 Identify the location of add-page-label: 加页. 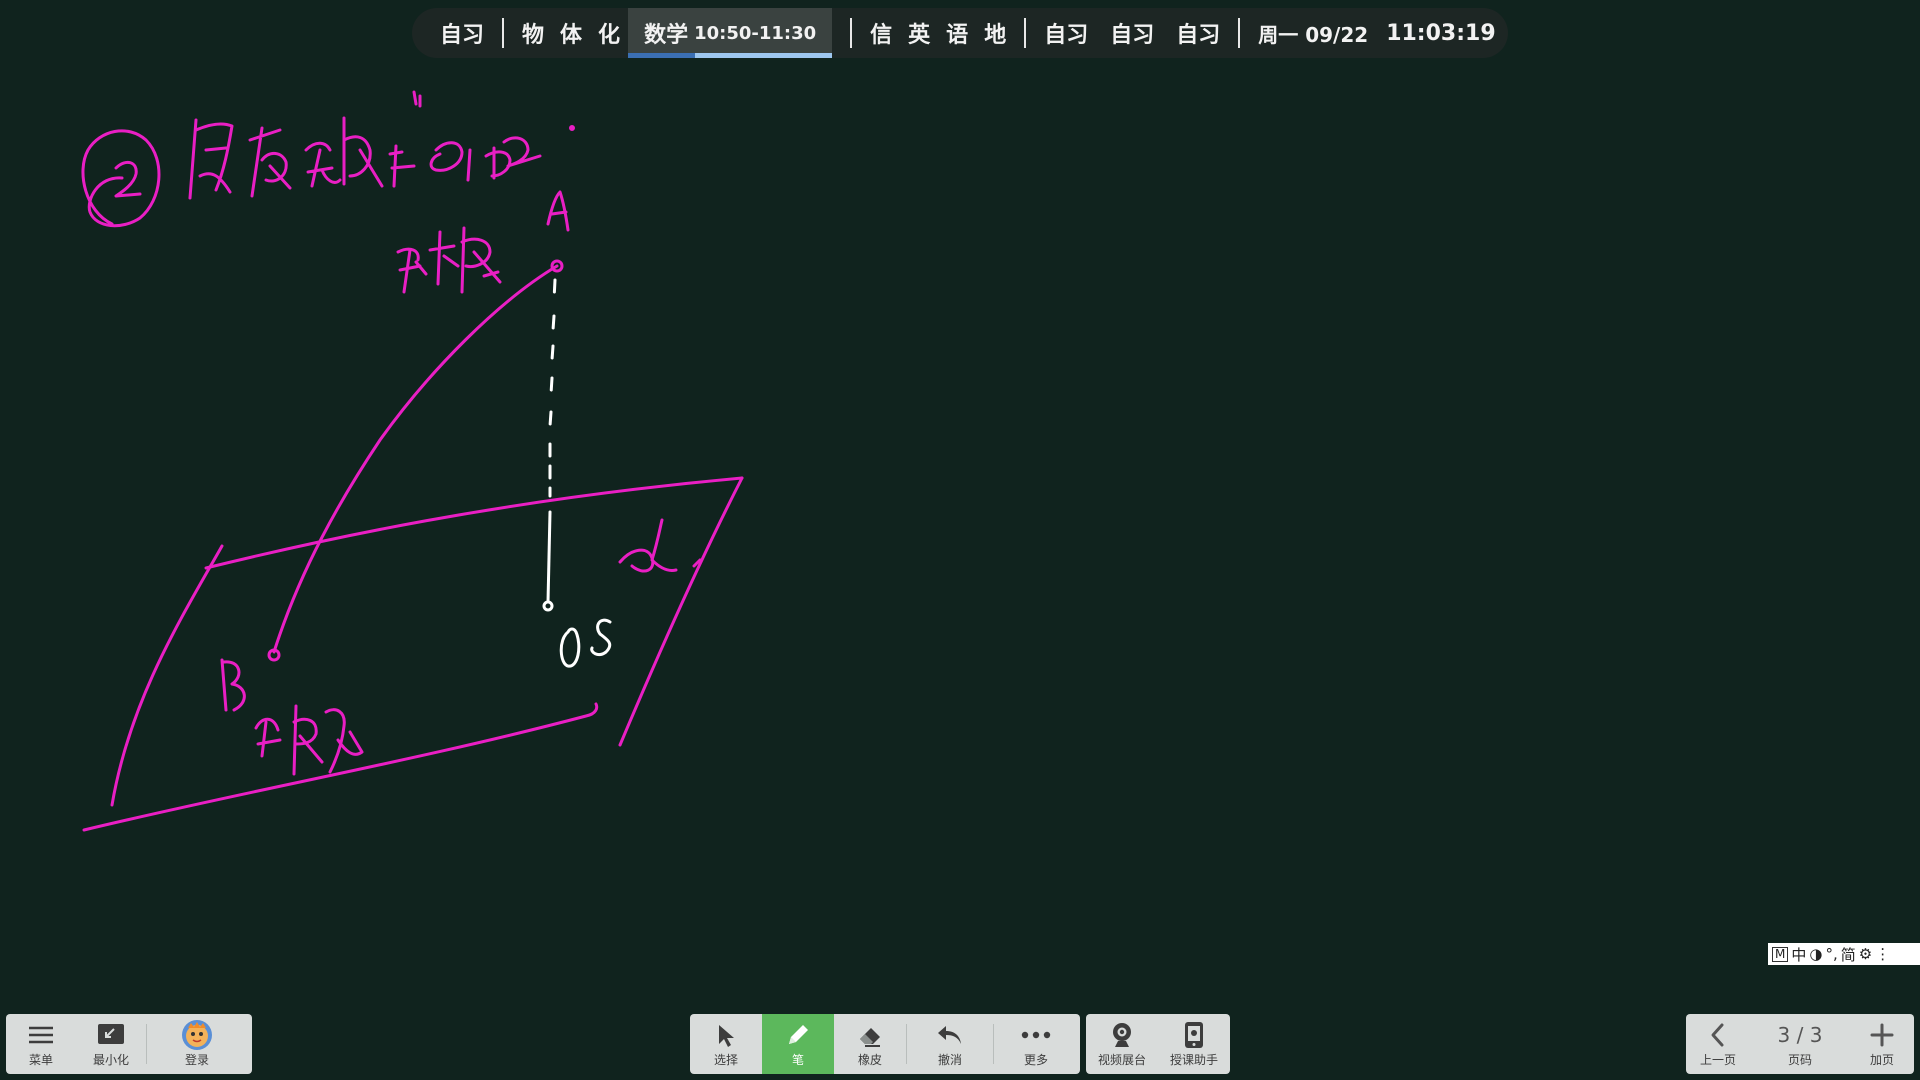
(1881, 1060).